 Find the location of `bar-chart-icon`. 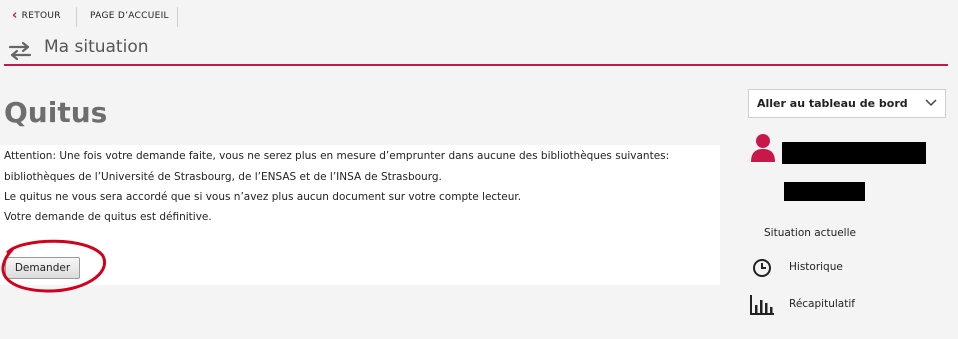

bar-chart-icon is located at coordinates (762, 305).